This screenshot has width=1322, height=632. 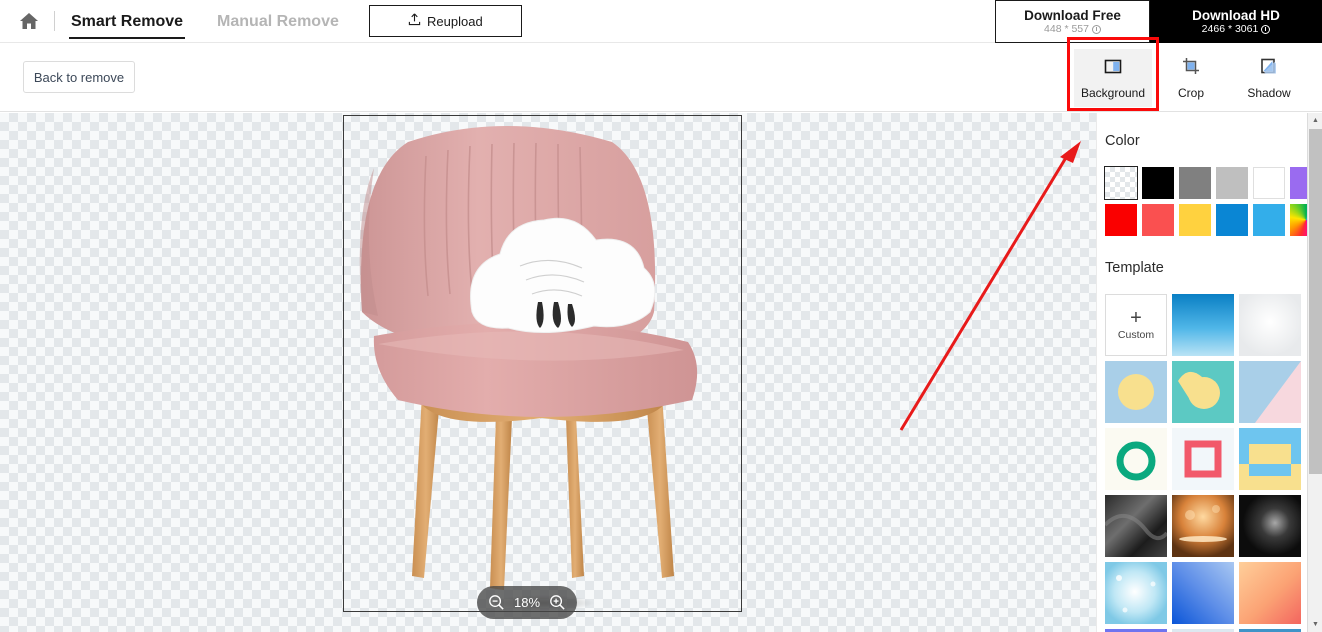 What do you see at coordinates (1136, 593) in the screenshot?
I see `template-icy-blue-sparkle` at bounding box center [1136, 593].